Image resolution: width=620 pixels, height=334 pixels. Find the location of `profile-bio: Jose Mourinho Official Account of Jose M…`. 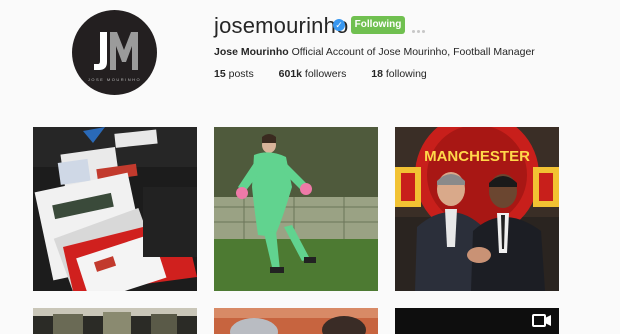

profile-bio: Jose Mourinho Official Account of Jose M… is located at coordinates (374, 52).